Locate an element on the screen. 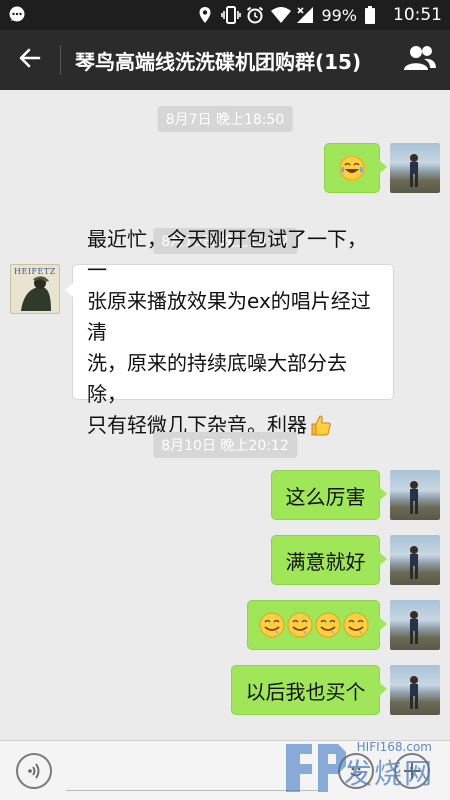  back-button is located at coordinates (30, 60).